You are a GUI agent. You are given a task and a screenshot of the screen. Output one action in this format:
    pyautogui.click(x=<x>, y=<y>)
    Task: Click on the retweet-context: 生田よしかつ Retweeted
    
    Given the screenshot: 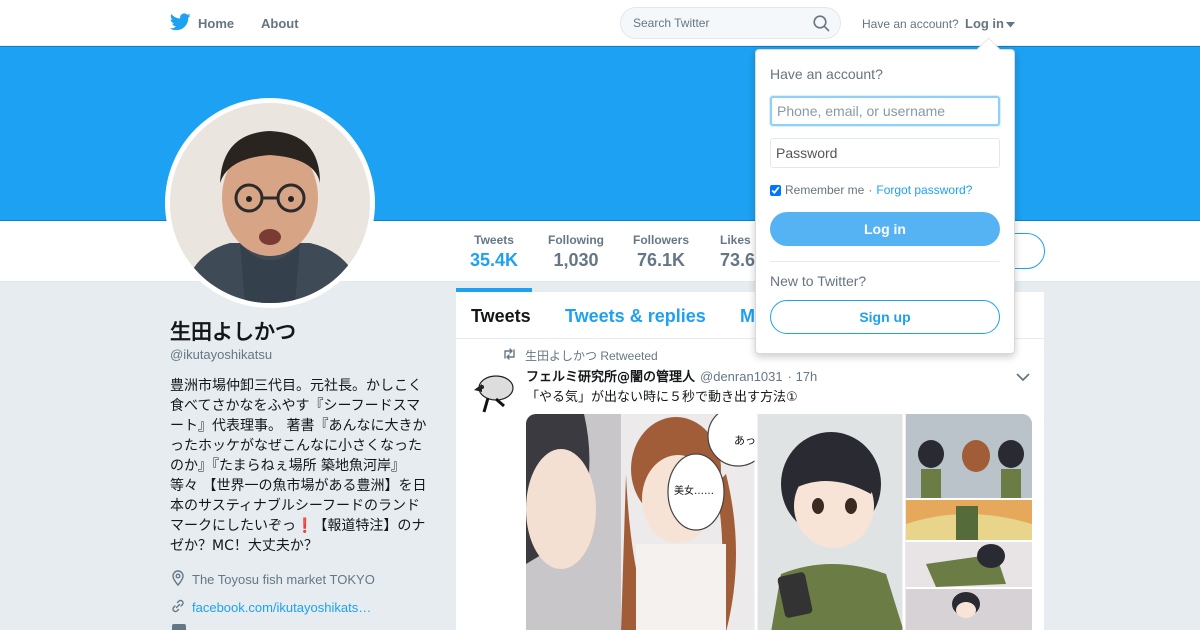 What is the action you would take?
    pyautogui.click(x=580, y=355)
    